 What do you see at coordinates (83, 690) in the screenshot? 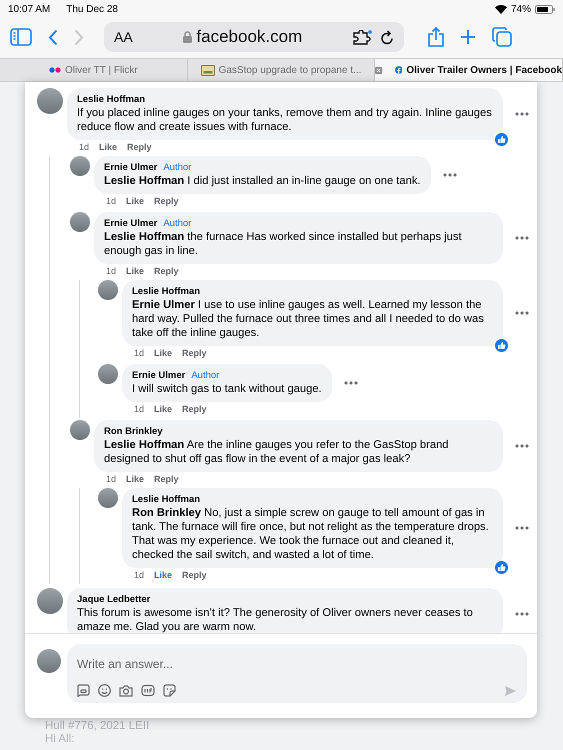
I see `speech-bubble-icon` at bounding box center [83, 690].